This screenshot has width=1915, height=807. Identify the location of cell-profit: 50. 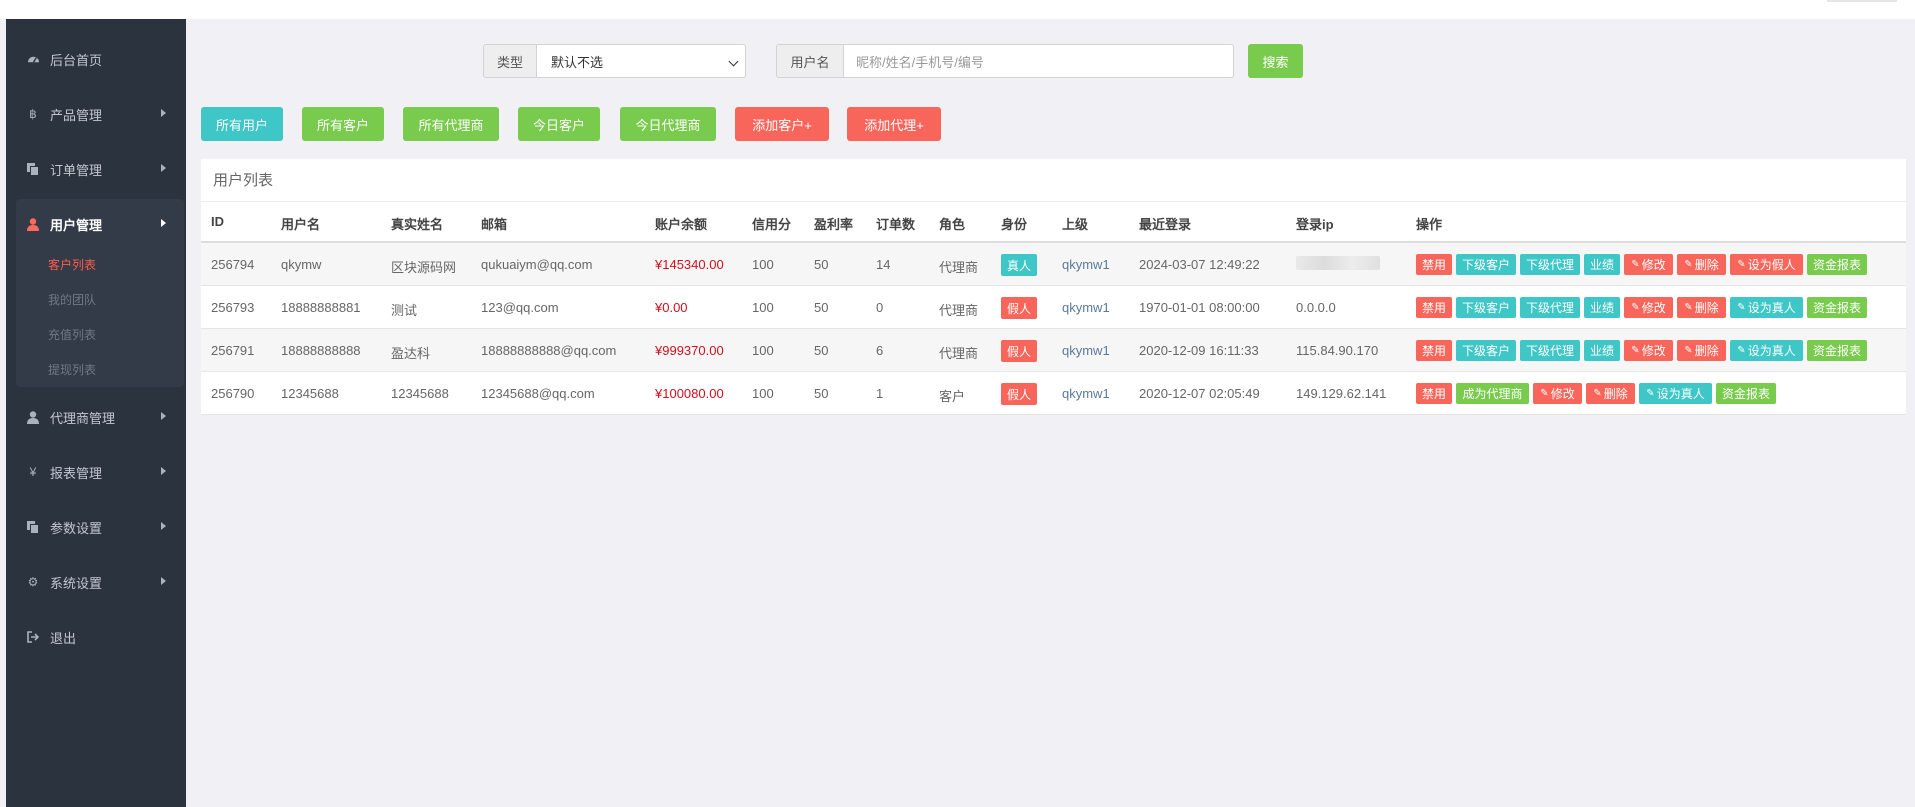
(821, 264).